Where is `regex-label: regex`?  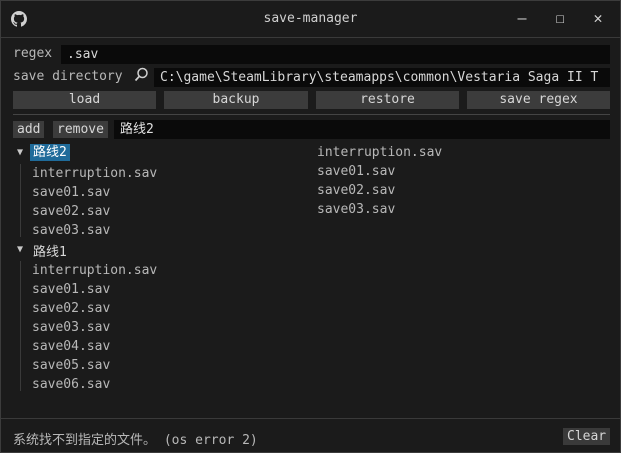 regex-label: regex is located at coordinates (33, 53).